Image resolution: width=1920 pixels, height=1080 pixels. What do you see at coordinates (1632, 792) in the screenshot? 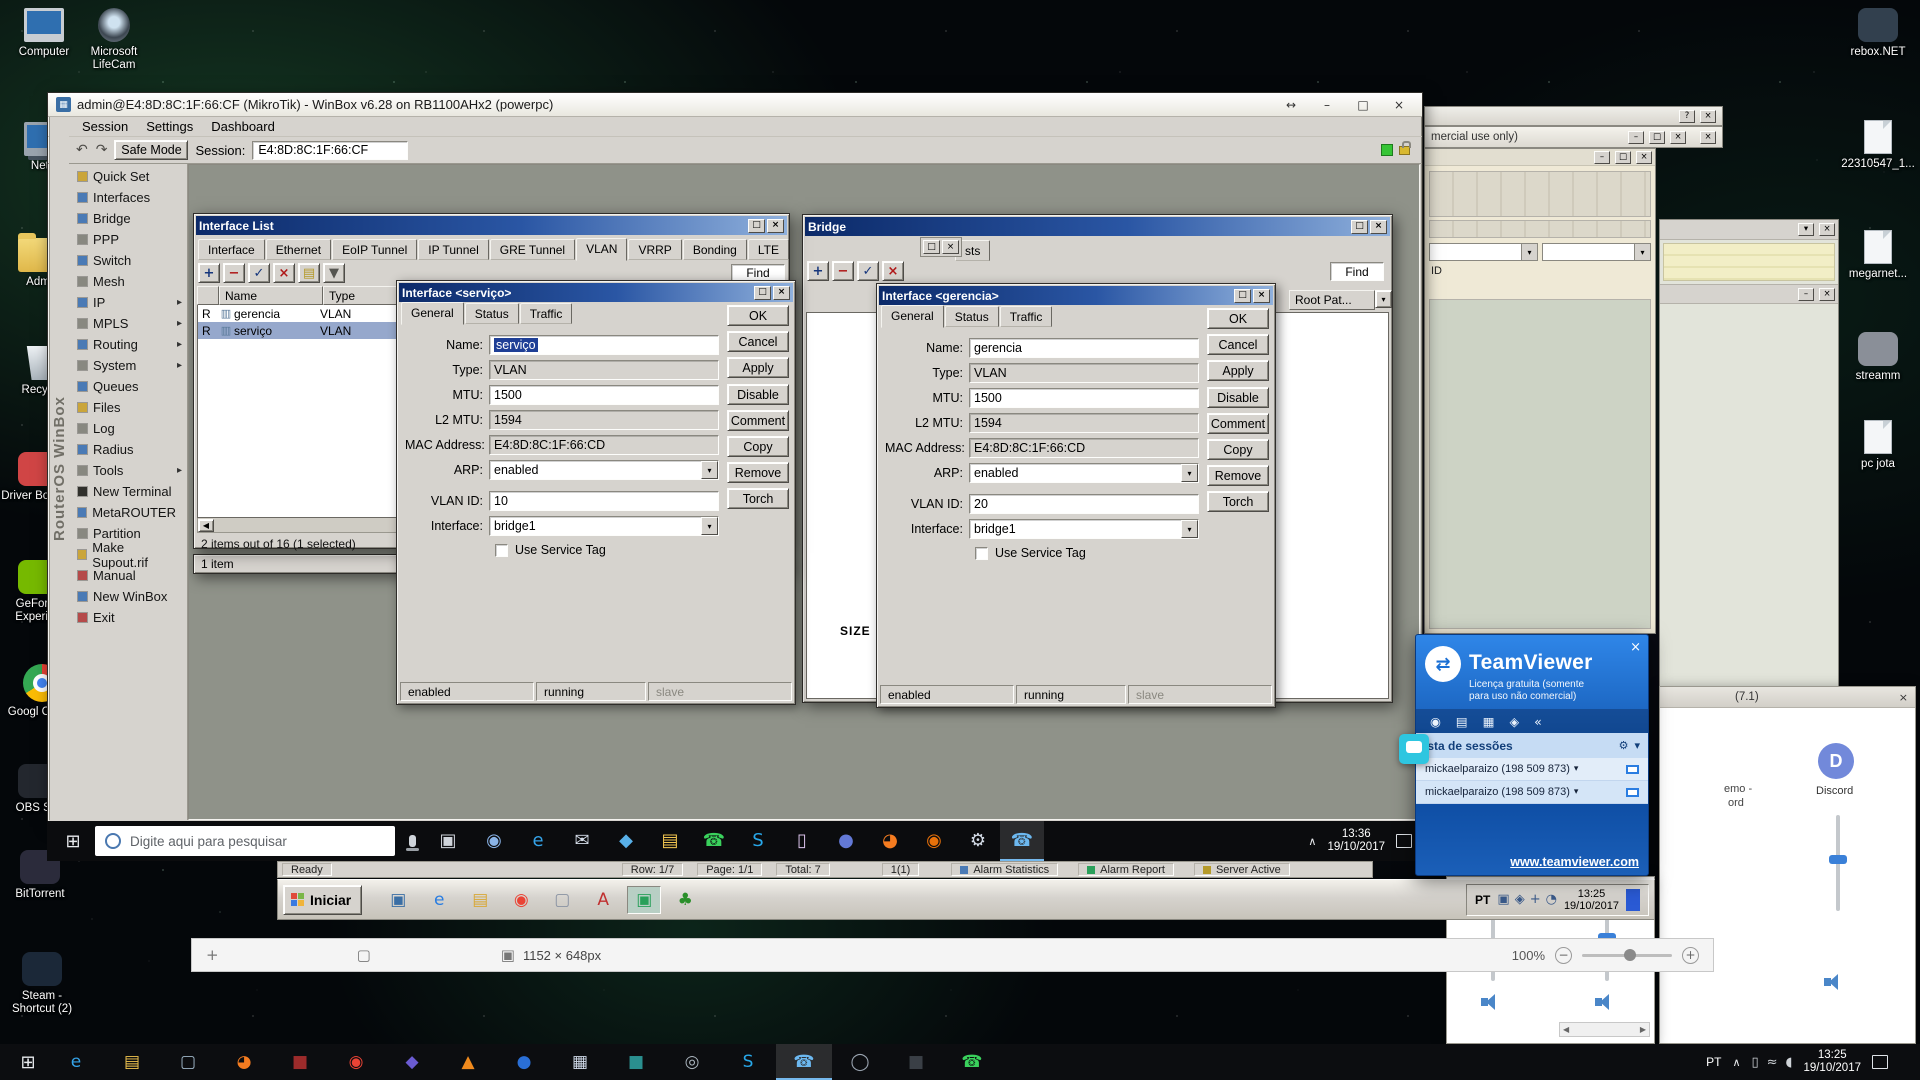
I see `monitor-icon` at bounding box center [1632, 792].